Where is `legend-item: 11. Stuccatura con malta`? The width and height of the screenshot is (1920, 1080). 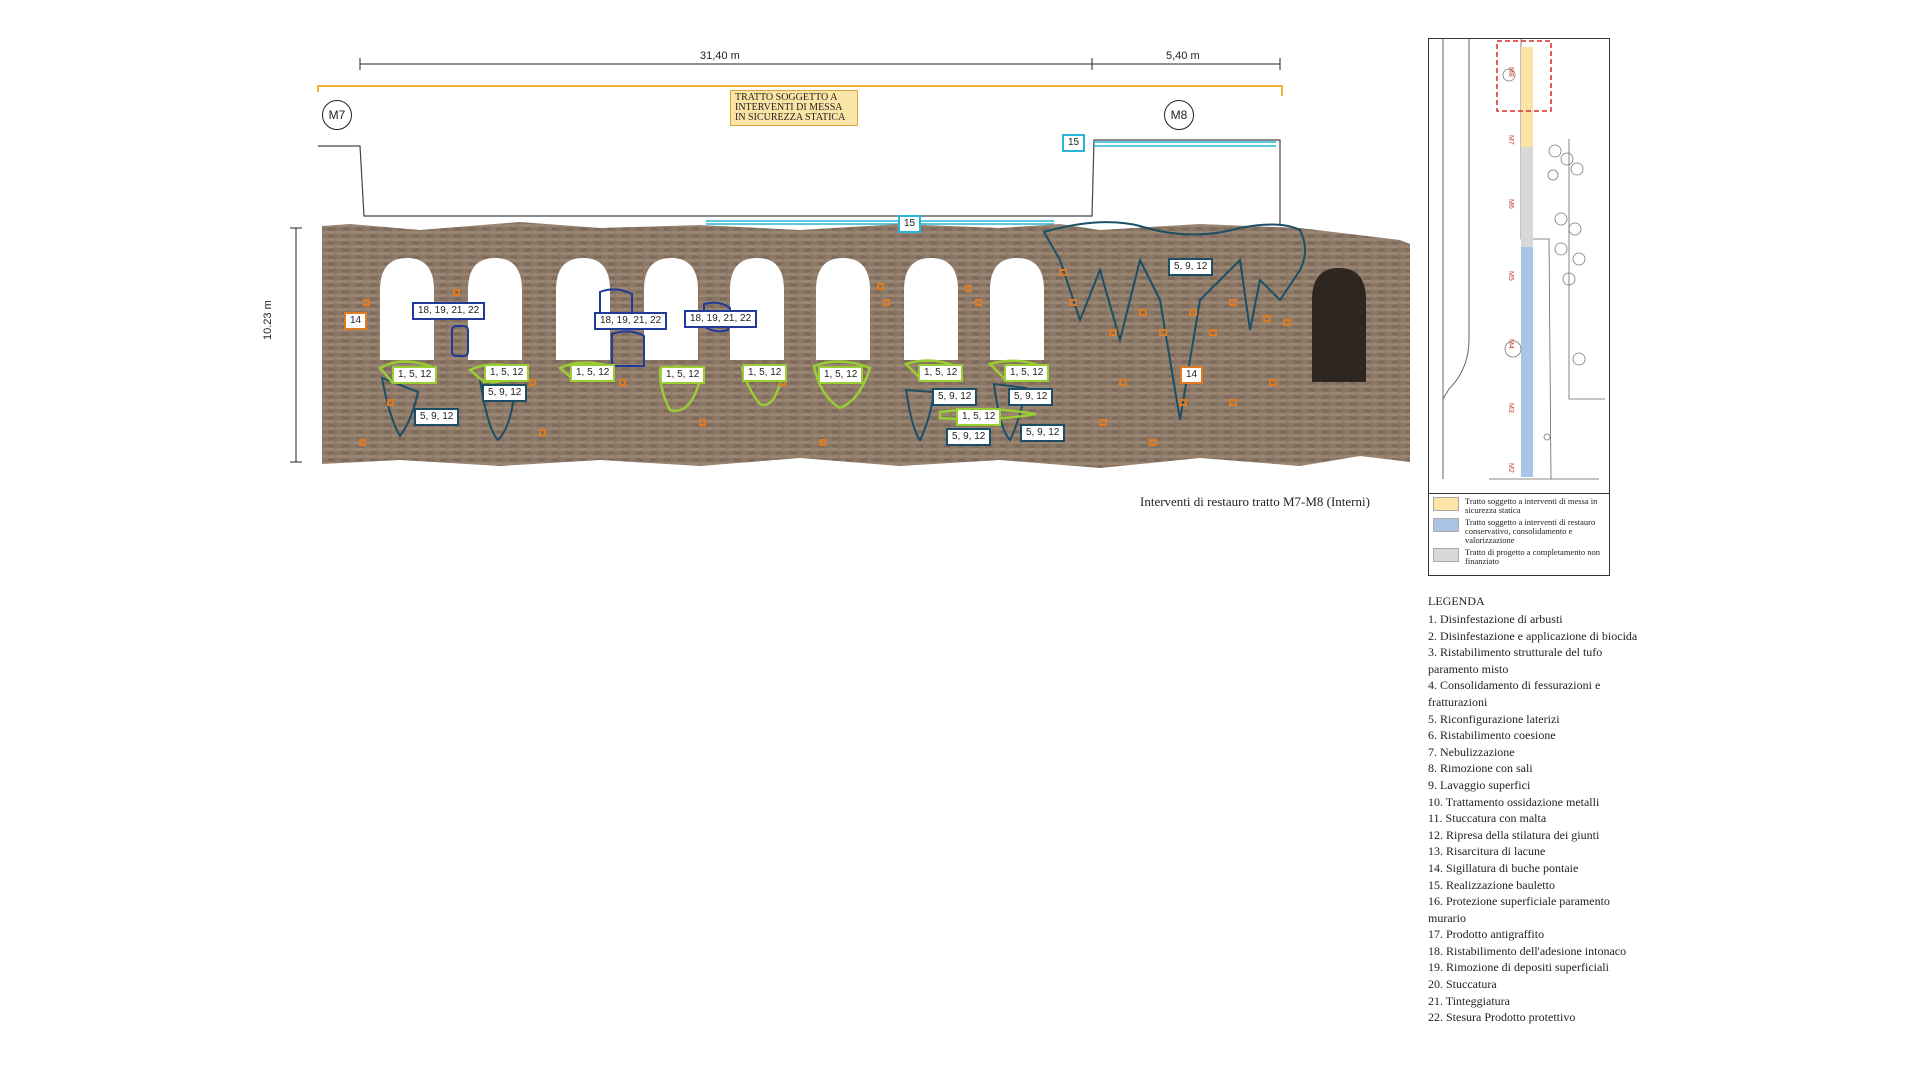
legend-item: 11. Stuccatura con malta is located at coordinates (1487, 818).